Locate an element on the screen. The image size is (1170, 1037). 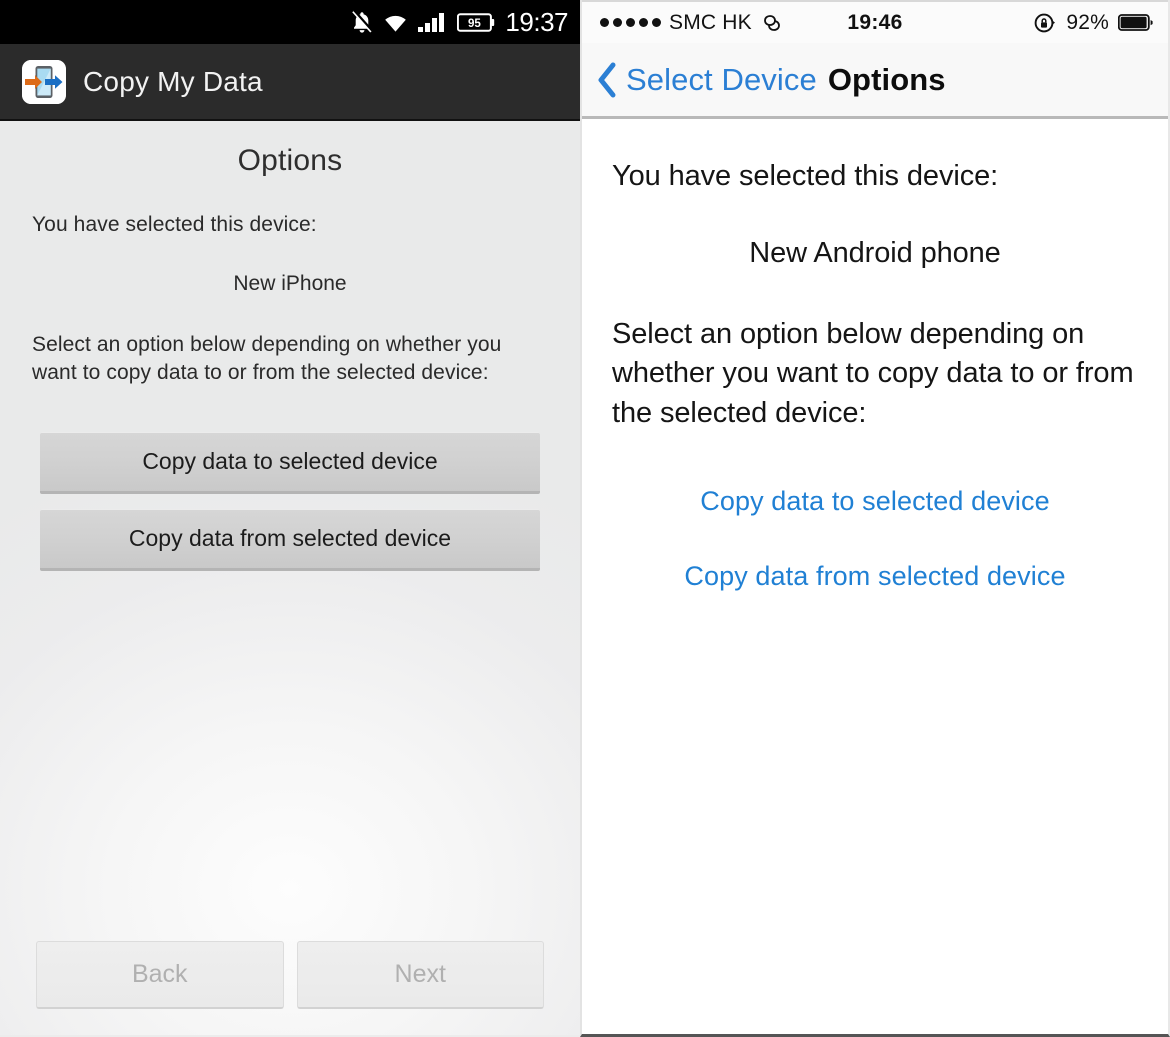
android-status-bar: 95 19:37 is located at coordinates (290, 22).